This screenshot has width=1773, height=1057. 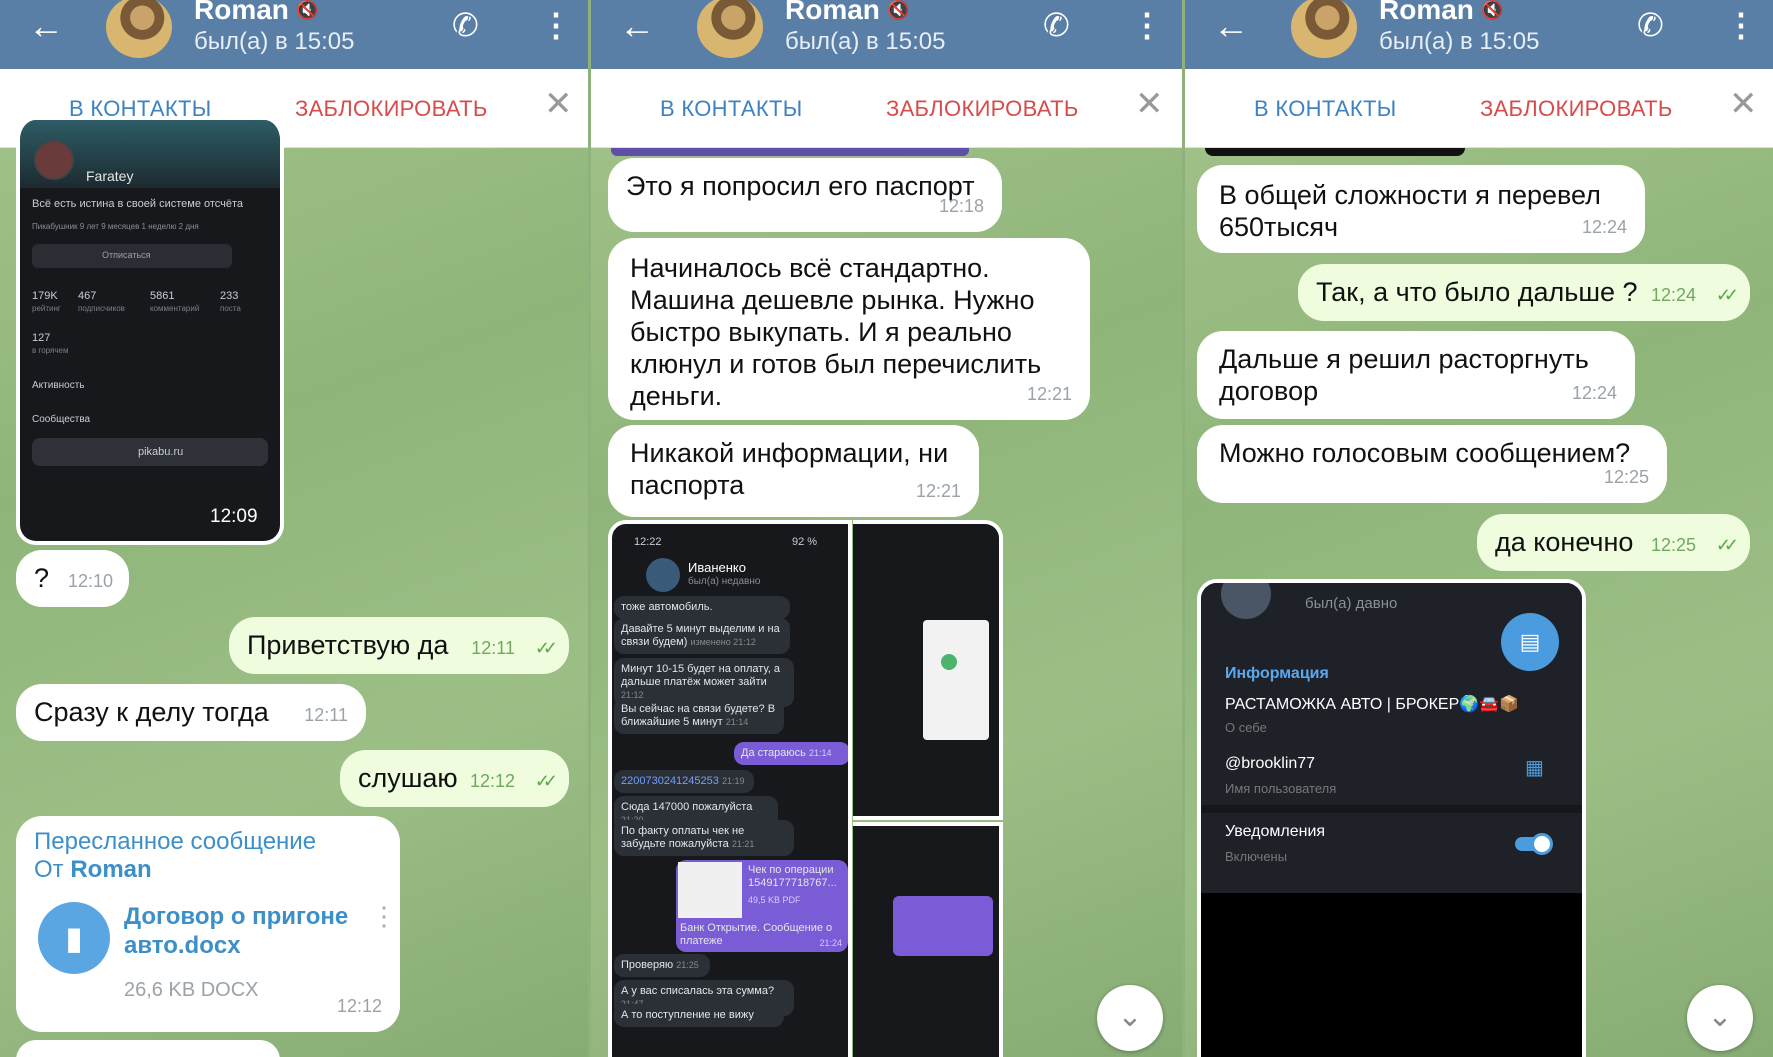 I want to click on browser-url: pikabu.ru, so click(x=160, y=452).